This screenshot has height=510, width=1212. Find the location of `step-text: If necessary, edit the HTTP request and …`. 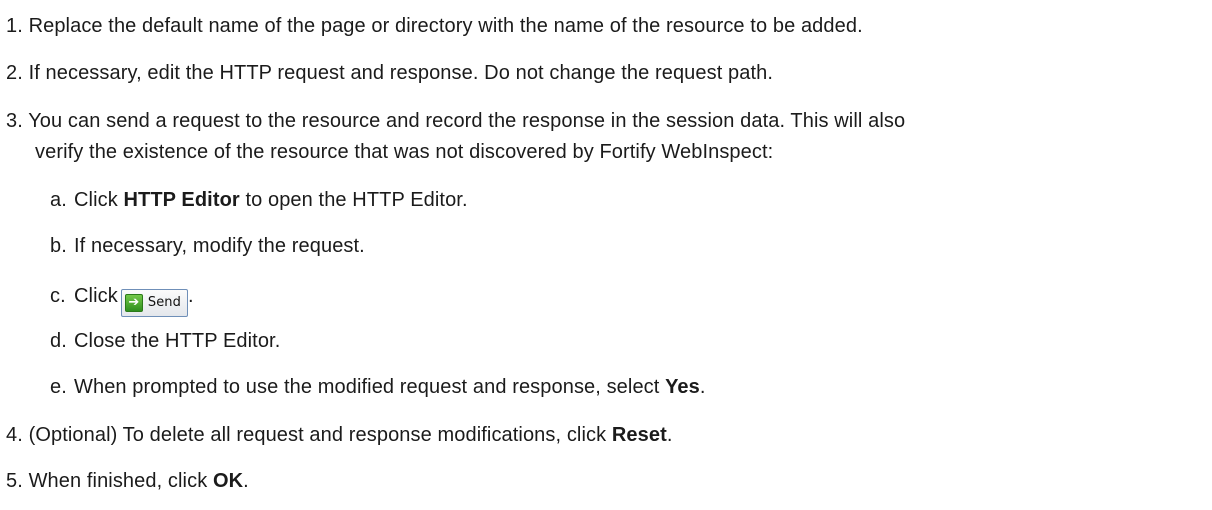

step-text: If necessary, edit the HTTP request and … is located at coordinates (401, 73).